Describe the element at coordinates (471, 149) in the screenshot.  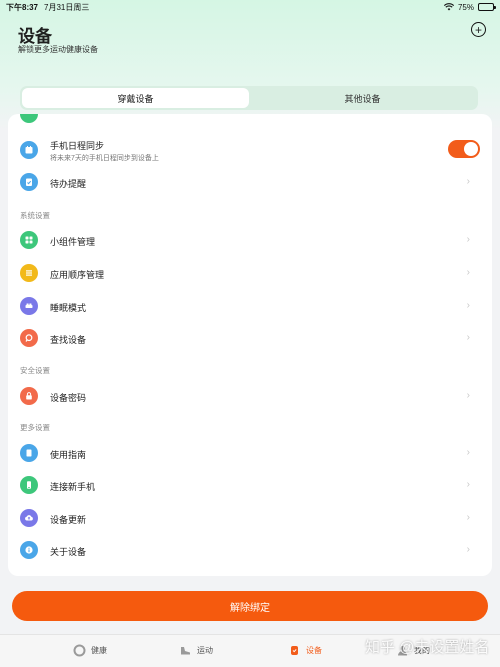
I see `toggle-knob` at that location.